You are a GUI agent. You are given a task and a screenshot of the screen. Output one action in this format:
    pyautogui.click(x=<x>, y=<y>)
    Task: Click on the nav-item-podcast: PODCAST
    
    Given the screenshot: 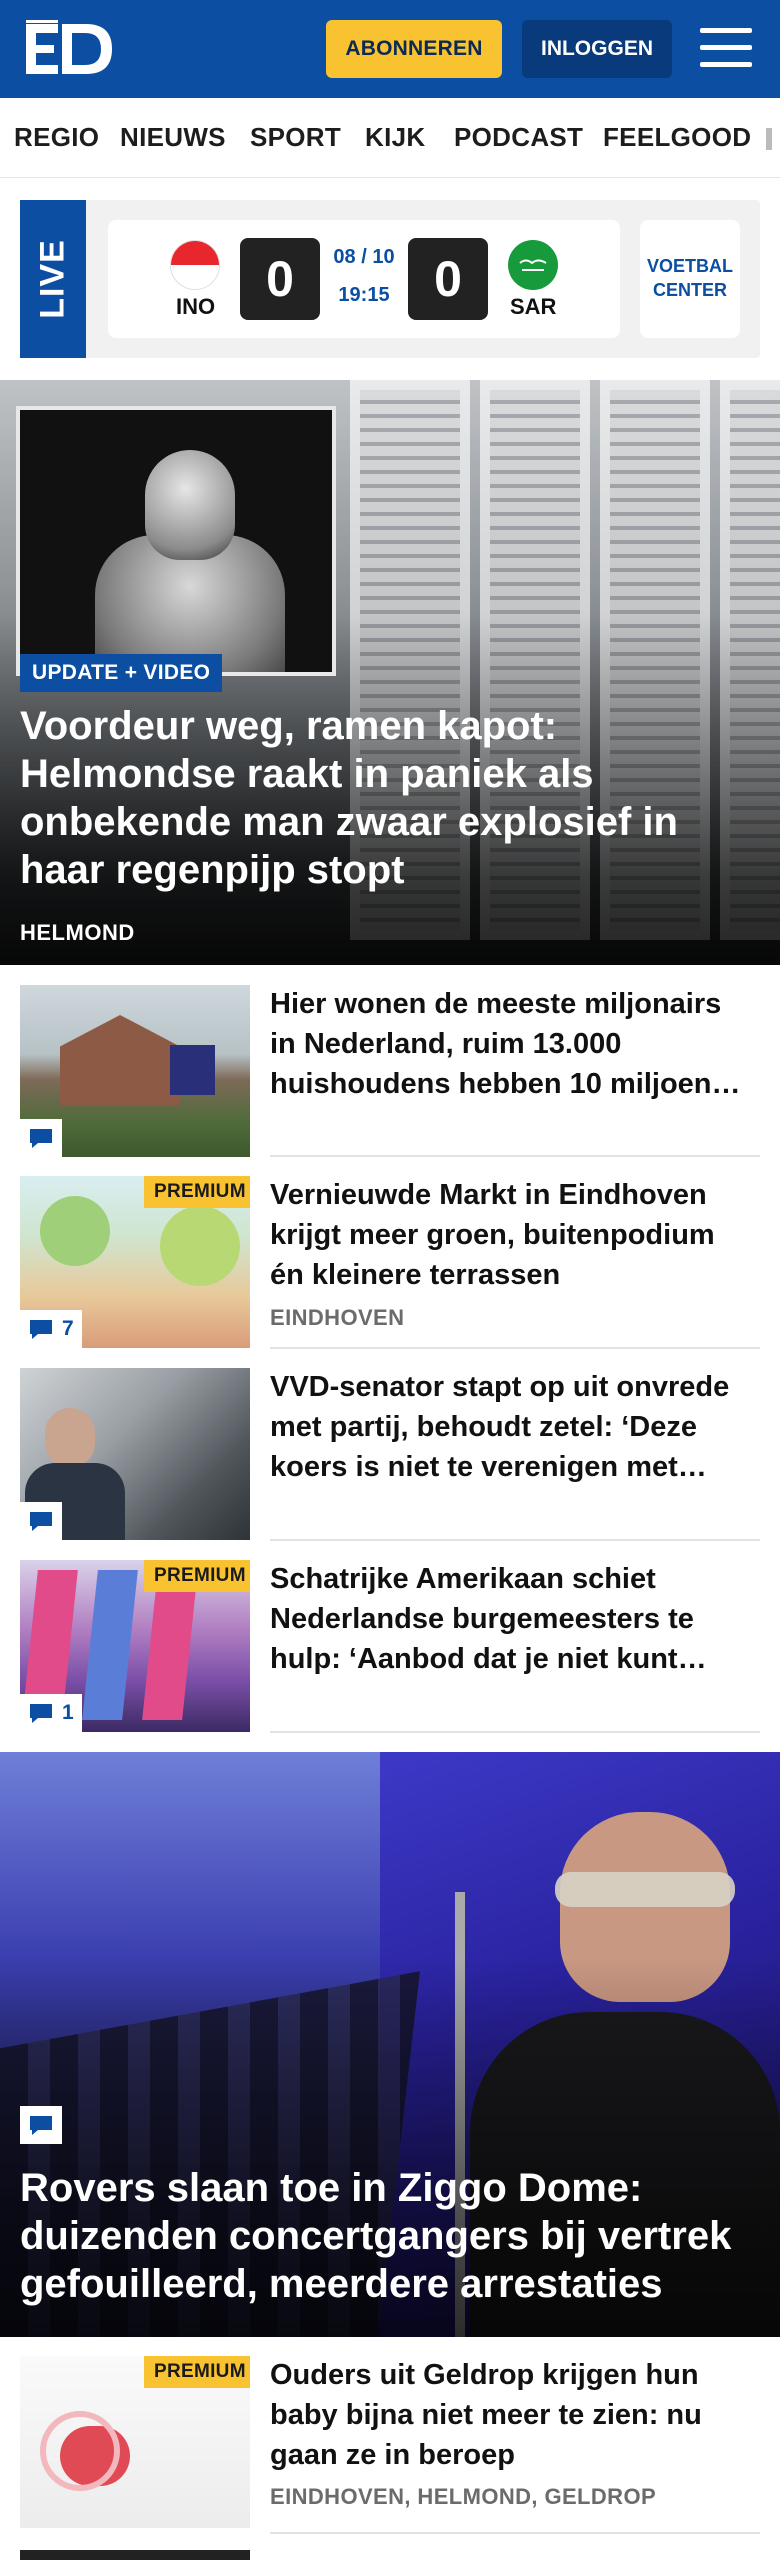 What is the action you would take?
    pyautogui.click(x=518, y=137)
    